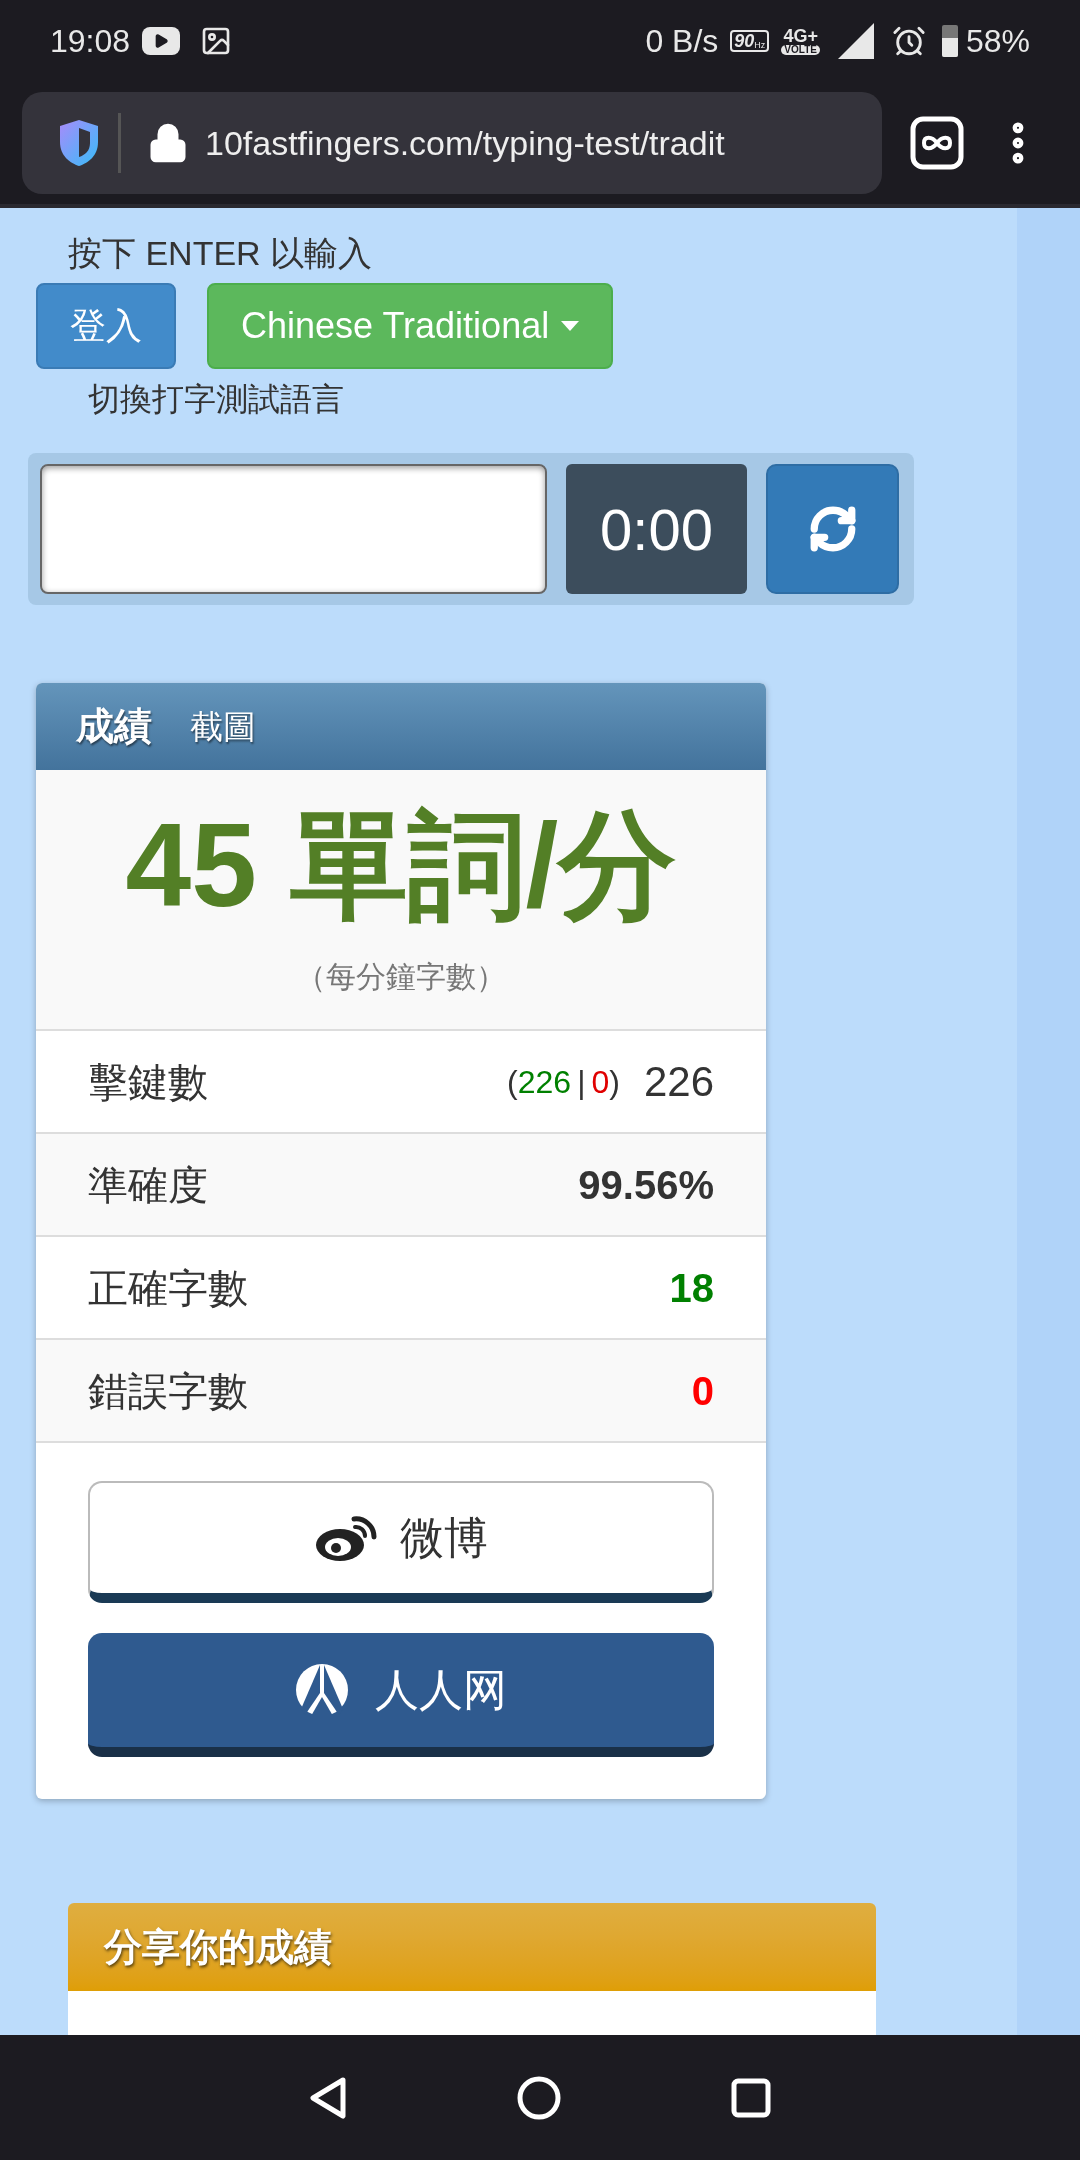 Image resolution: width=1080 pixels, height=2160 pixels. Describe the element at coordinates (563, 1082) in the screenshot. I see `keystroke-breakdown: (226 | 0)` at that location.